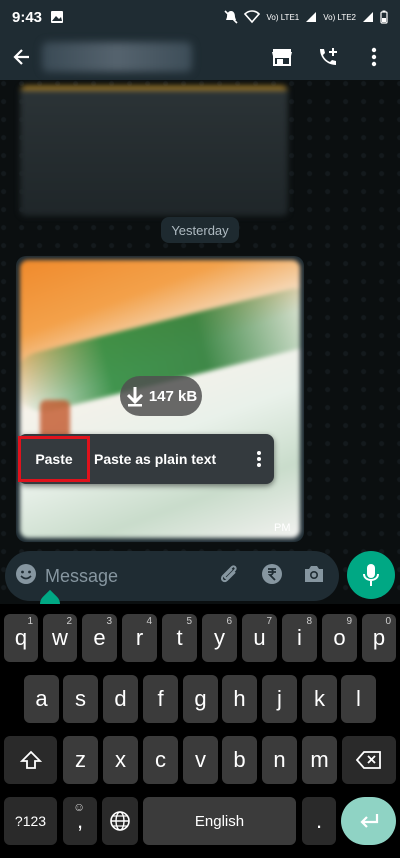 The image size is (400, 858). Describe the element at coordinates (54, 459) in the screenshot. I see `paste-button: Paste` at that location.